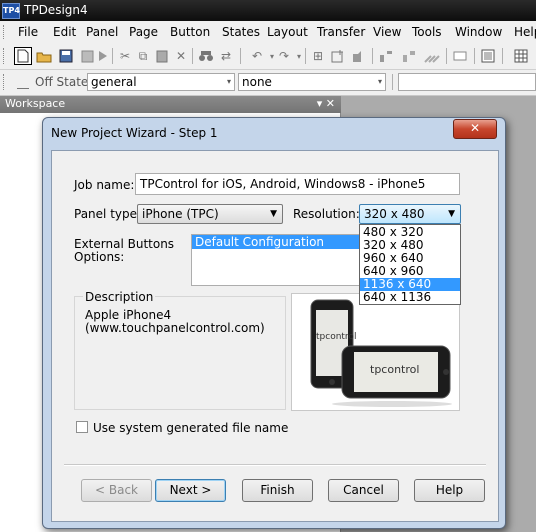  I want to click on menu-edit: Edit, so click(64, 32).